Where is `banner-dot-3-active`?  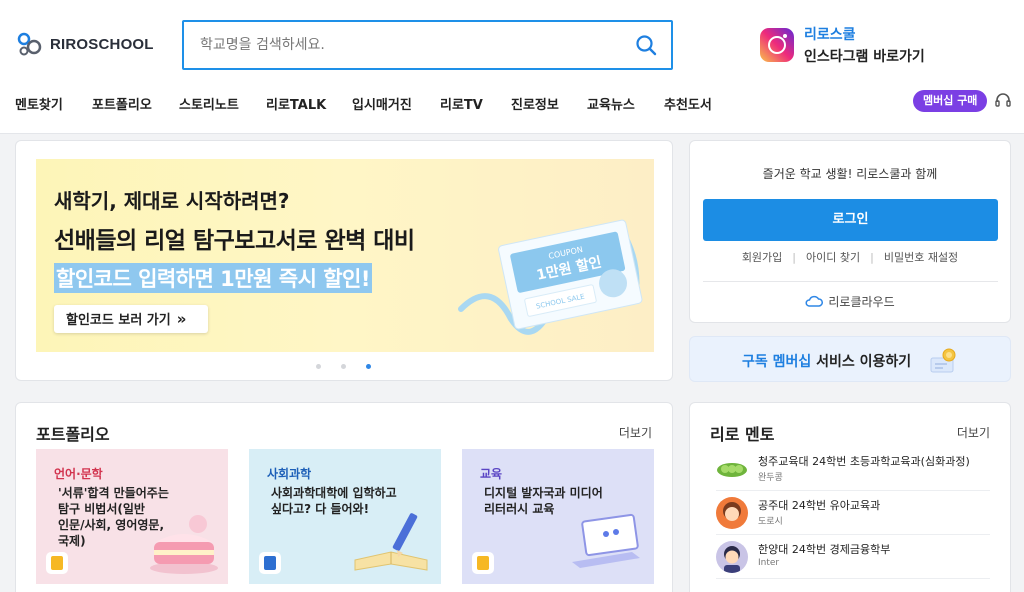 banner-dot-3-active is located at coordinates (368, 366).